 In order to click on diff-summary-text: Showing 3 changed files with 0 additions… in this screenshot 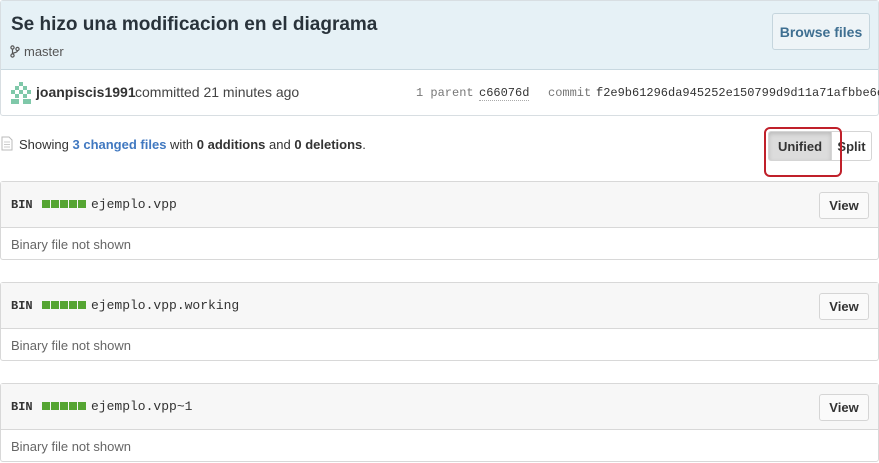, I will do `click(192, 144)`.